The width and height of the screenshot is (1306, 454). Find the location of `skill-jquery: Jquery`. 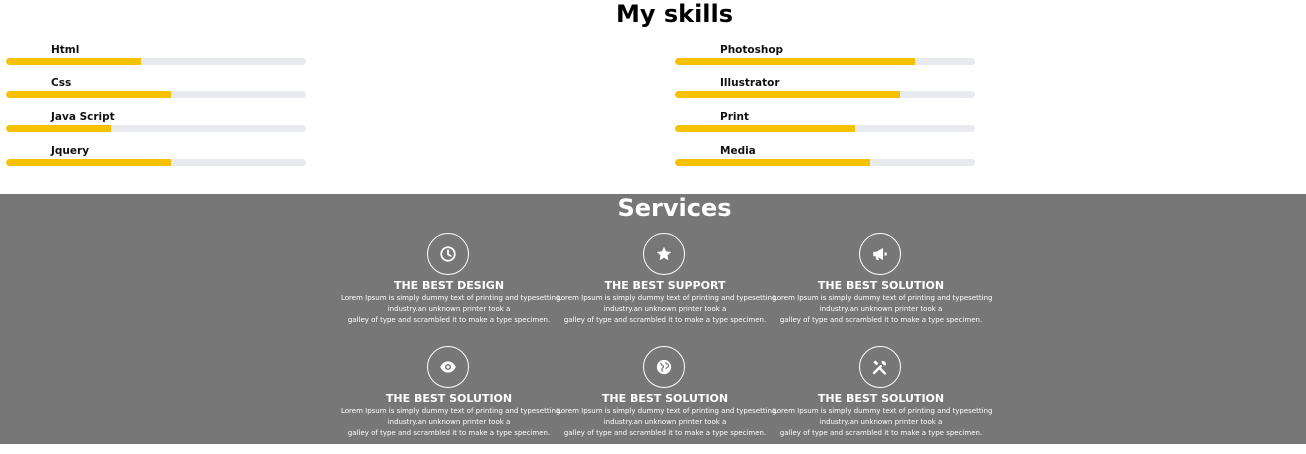

skill-jquery: Jquery is located at coordinates (156, 159).